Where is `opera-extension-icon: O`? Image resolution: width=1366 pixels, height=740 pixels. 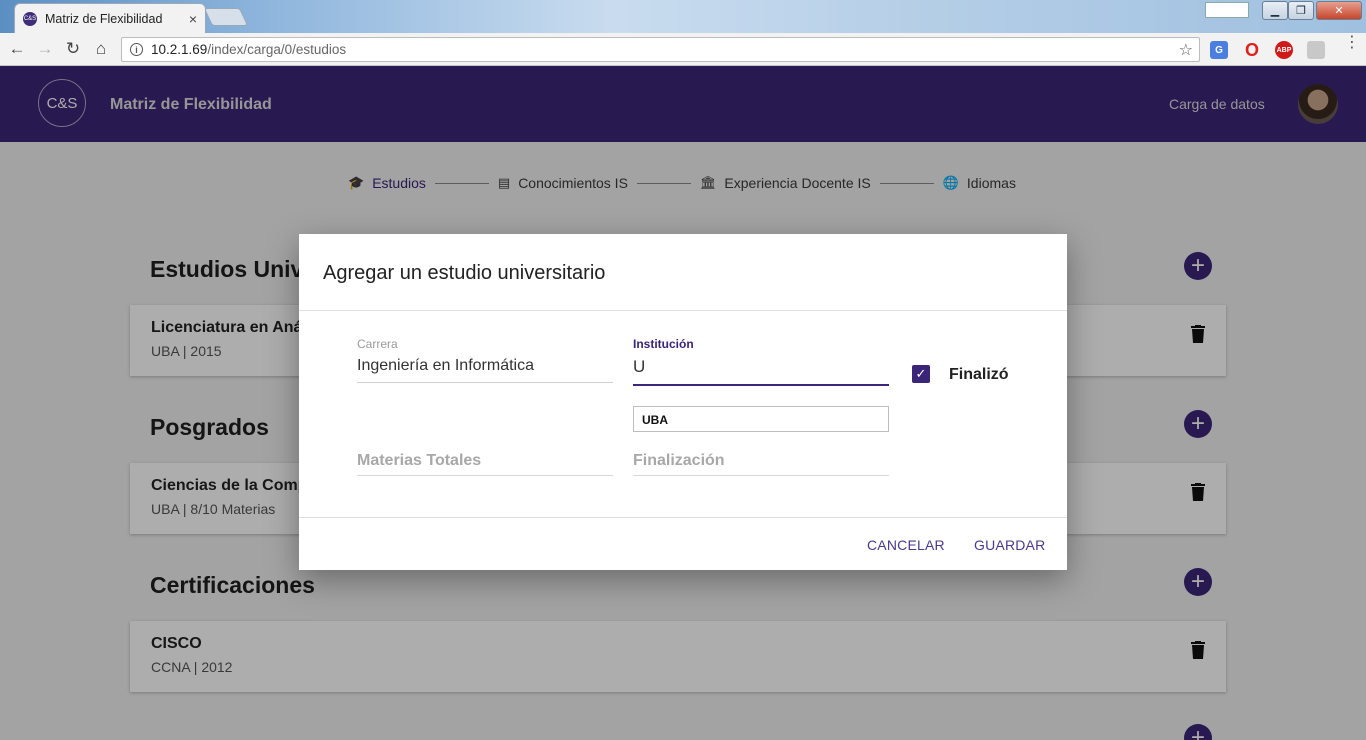
opera-extension-icon: O is located at coordinates (1252, 50).